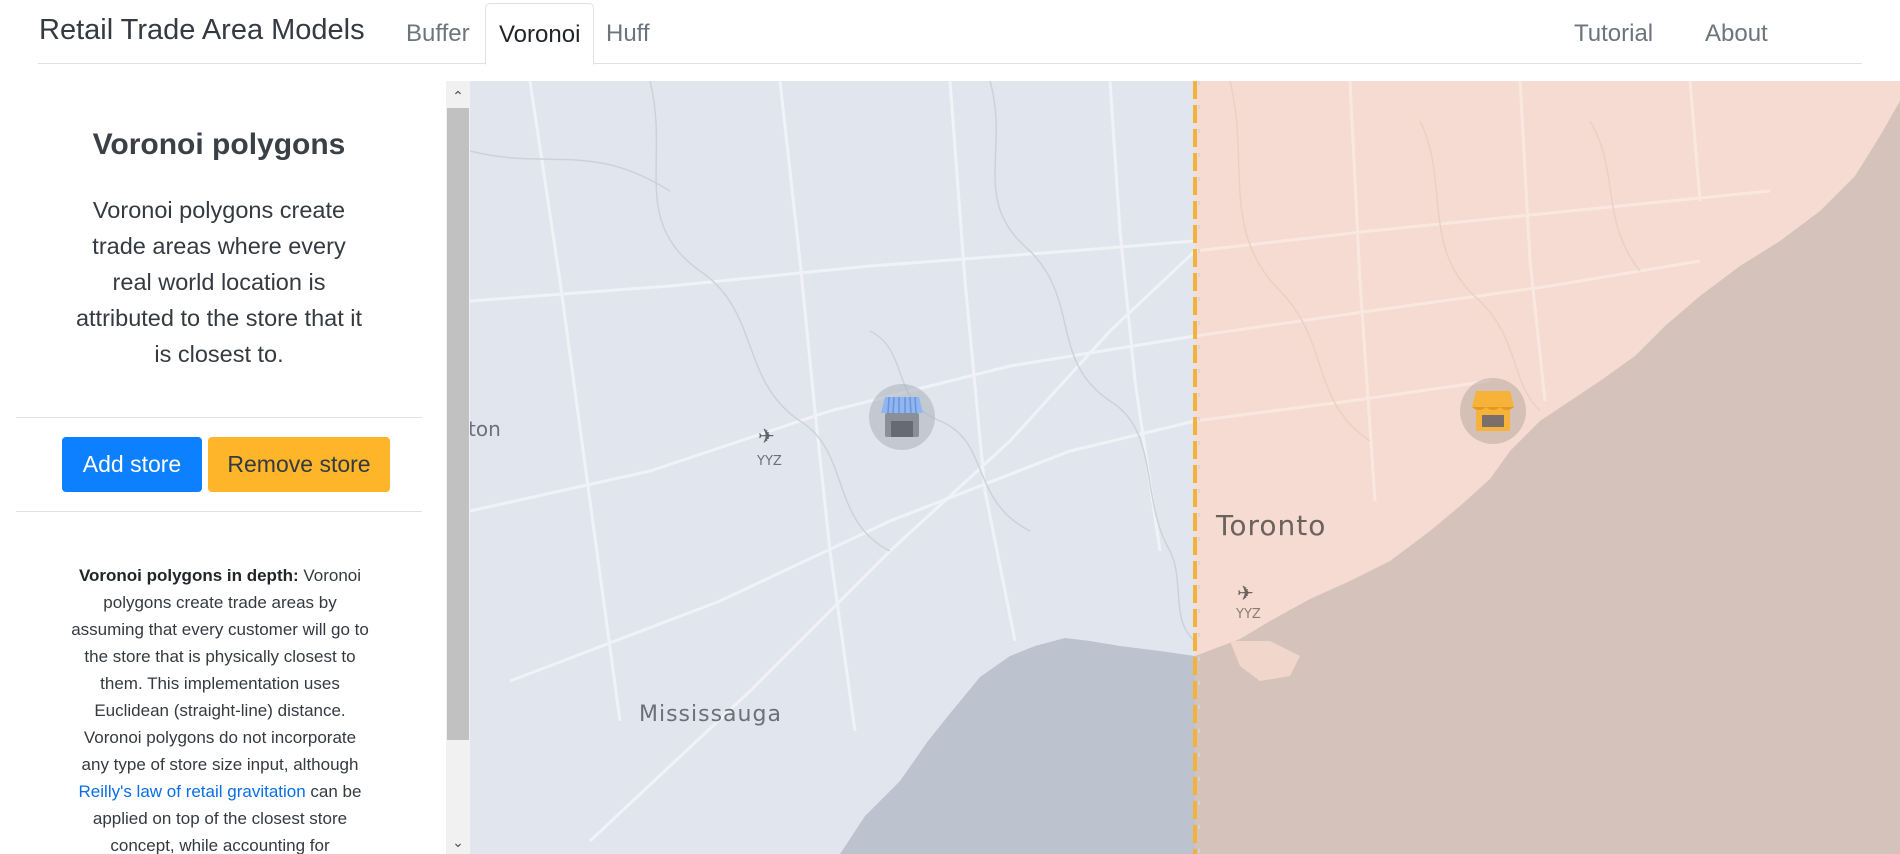 This screenshot has height=854, width=1900. What do you see at coordinates (1271, 525) in the screenshot?
I see `map-label-toronto: Toronto` at bounding box center [1271, 525].